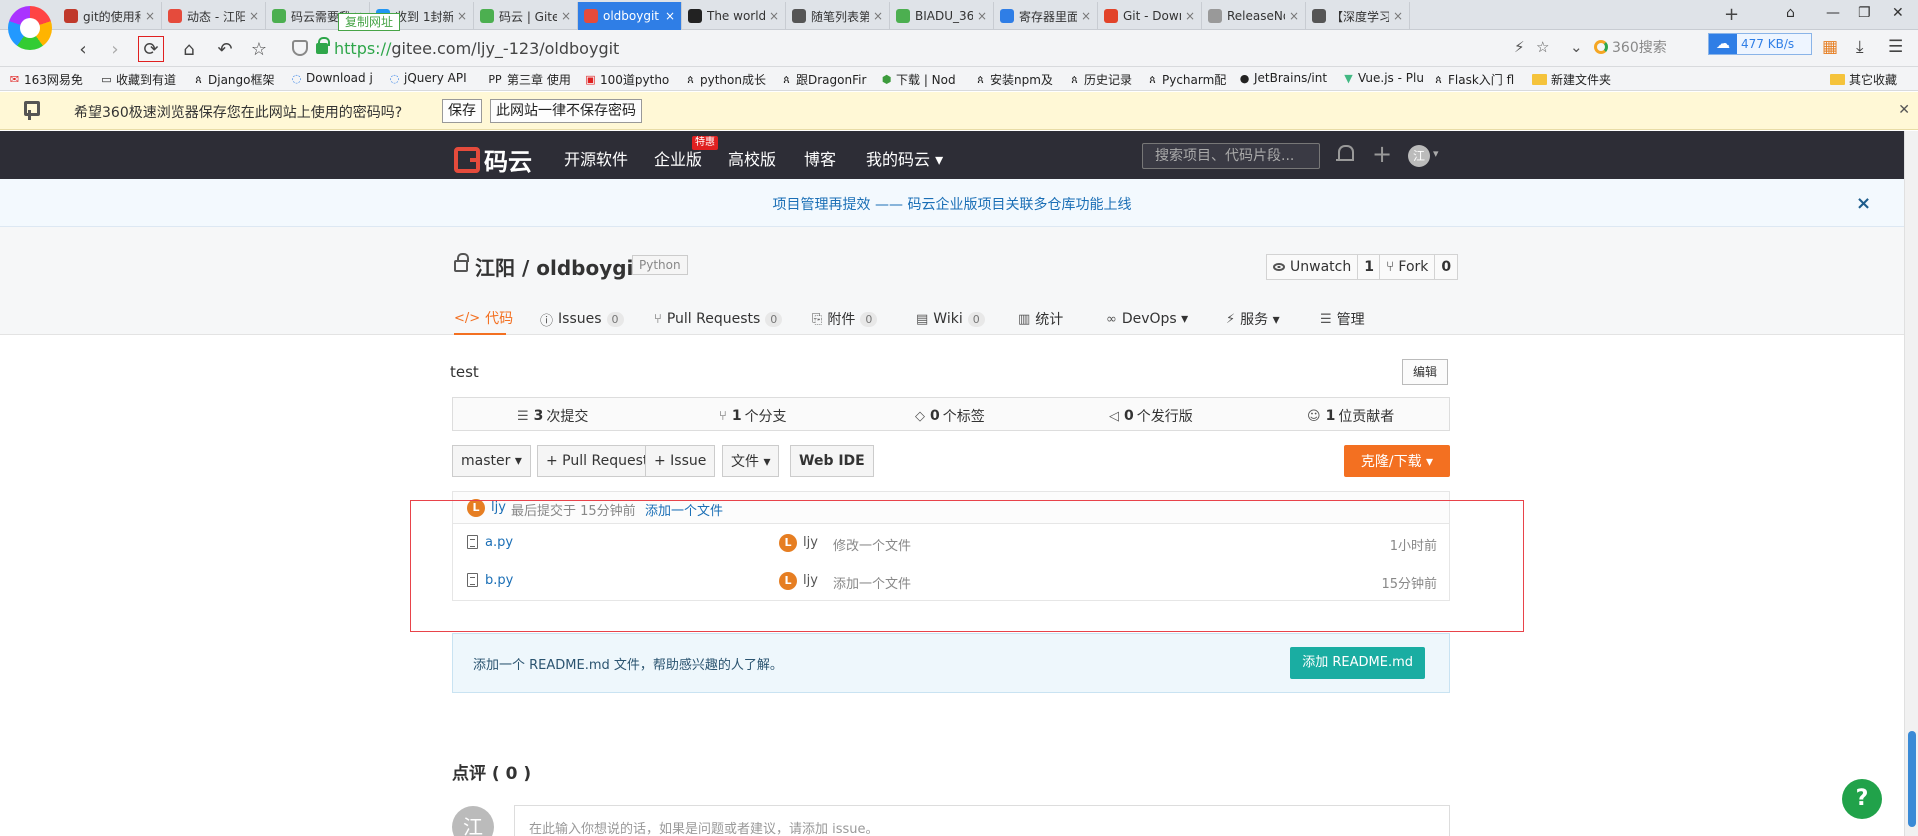 The width and height of the screenshot is (1918, 836). I want to click on browser-tab: 码云 | Gitee ×, so click(526, 16).